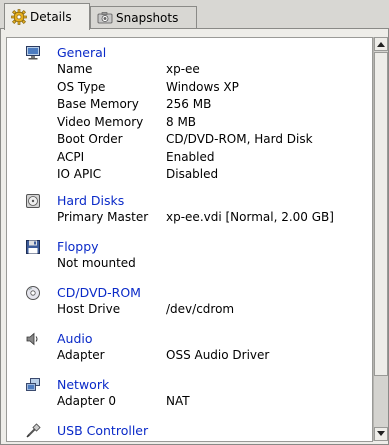  Describe the element at coordinates (75, 338) in the screenshot. I see `section-title-audio: Audio` at that location.